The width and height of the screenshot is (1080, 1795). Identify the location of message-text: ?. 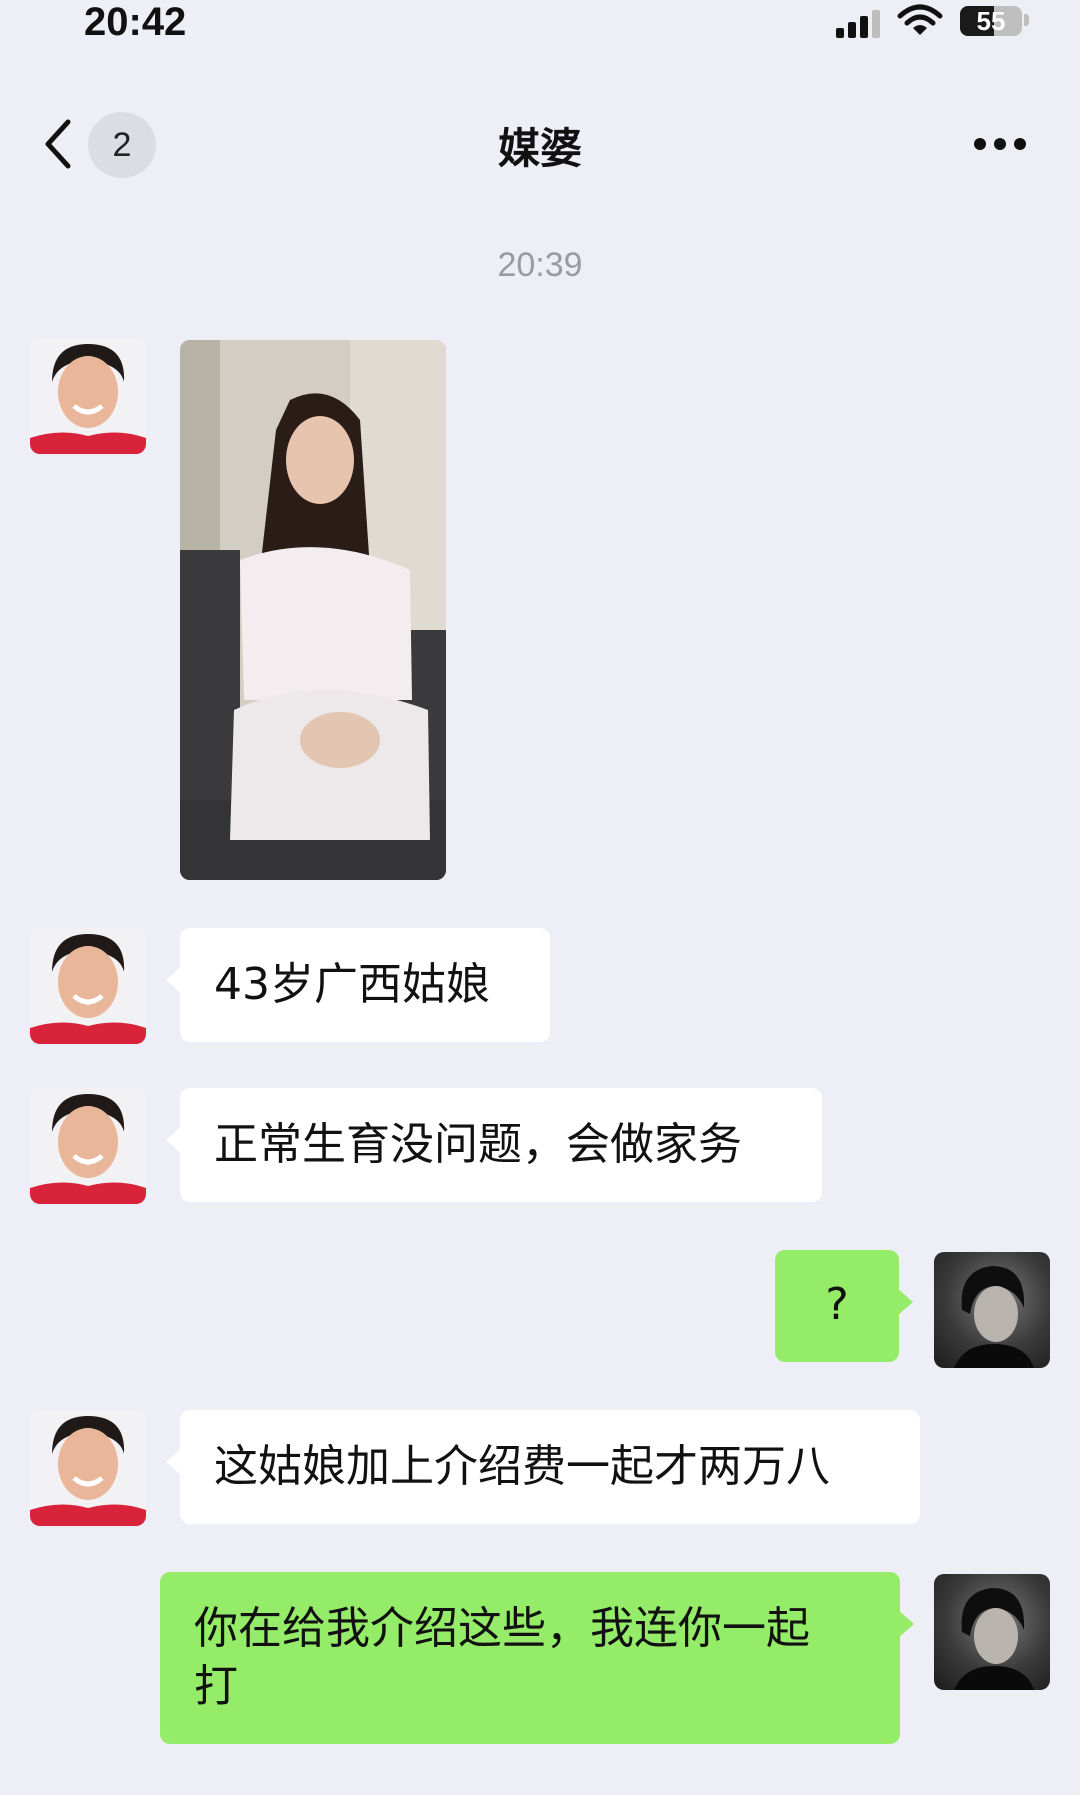
(837, 1304).